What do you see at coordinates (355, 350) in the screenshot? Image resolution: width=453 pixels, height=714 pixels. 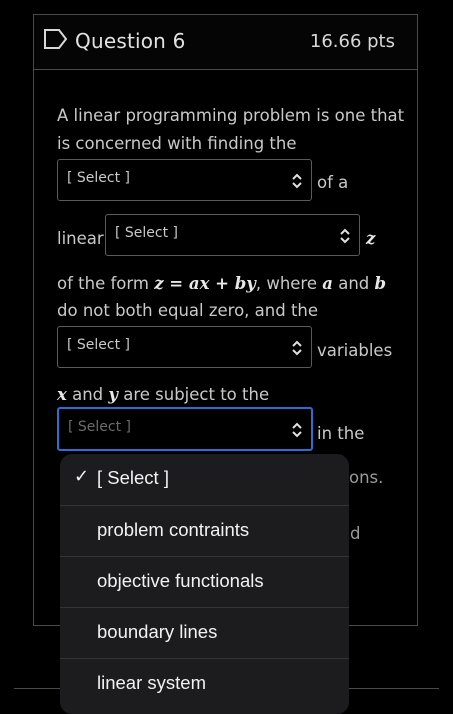 I see `text-variables: variables` at bounding box center [355, 350].